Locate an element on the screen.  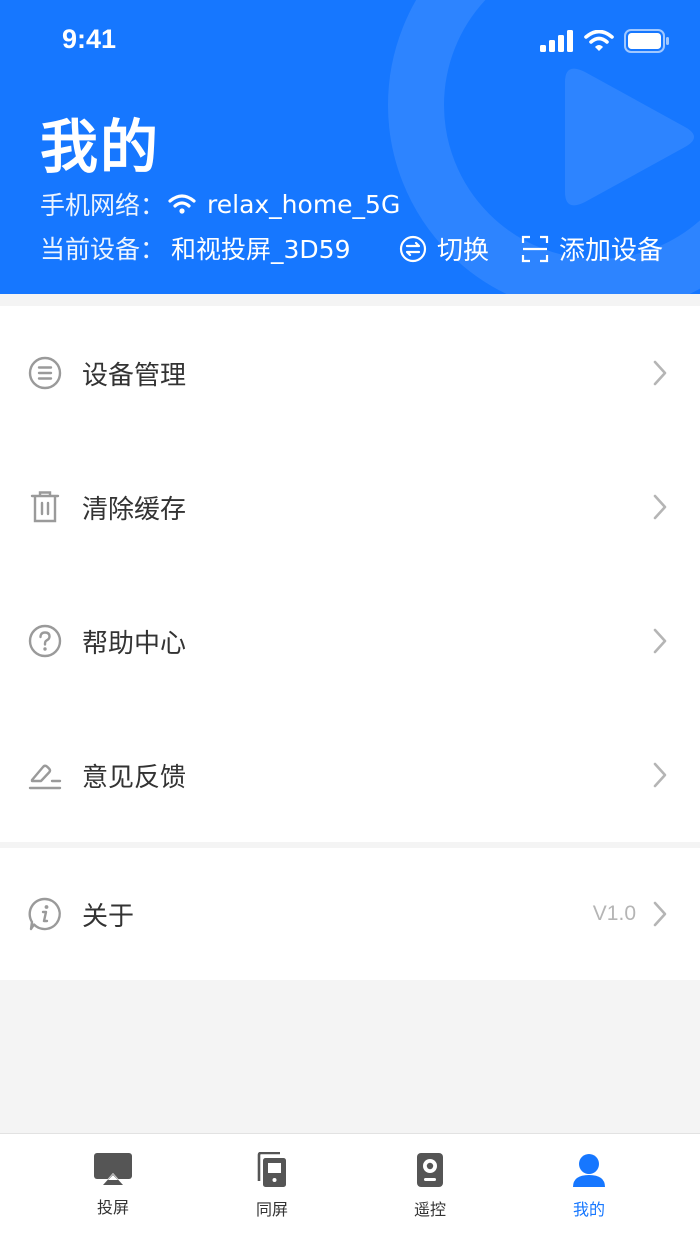
tab-cast: 投屏 is located at coordinates (113, 1185).